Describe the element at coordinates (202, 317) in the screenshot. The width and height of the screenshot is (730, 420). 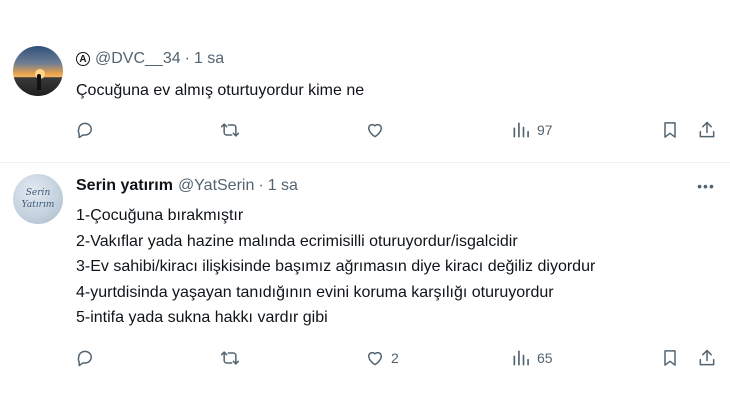
I see `tweet-text-line: 5-intifa yada sukna hakkı vardır gibi` at that location.